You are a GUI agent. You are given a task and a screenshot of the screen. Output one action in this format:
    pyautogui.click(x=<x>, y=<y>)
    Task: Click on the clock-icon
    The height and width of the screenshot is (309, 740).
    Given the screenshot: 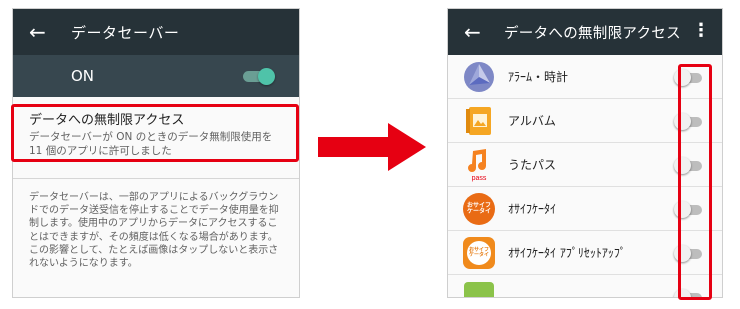 What is the action you would take?
    pyautogui.click(x=479, y=77)
    